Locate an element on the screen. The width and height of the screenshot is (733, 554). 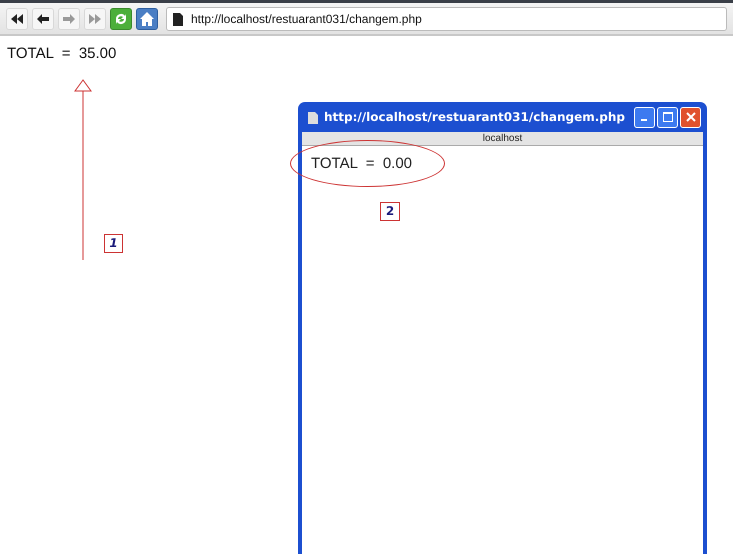
annotation-label: 2 is located at coordinates (390, 211).